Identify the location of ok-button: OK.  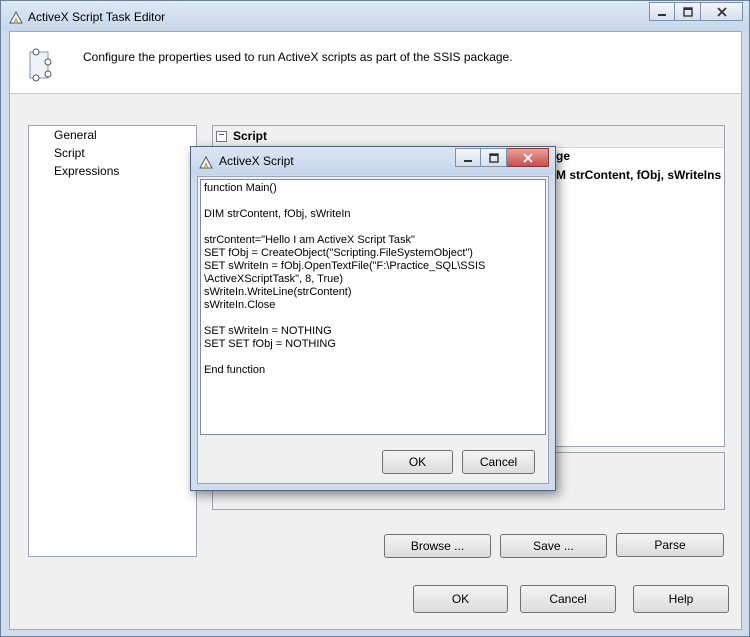
(460, 599).